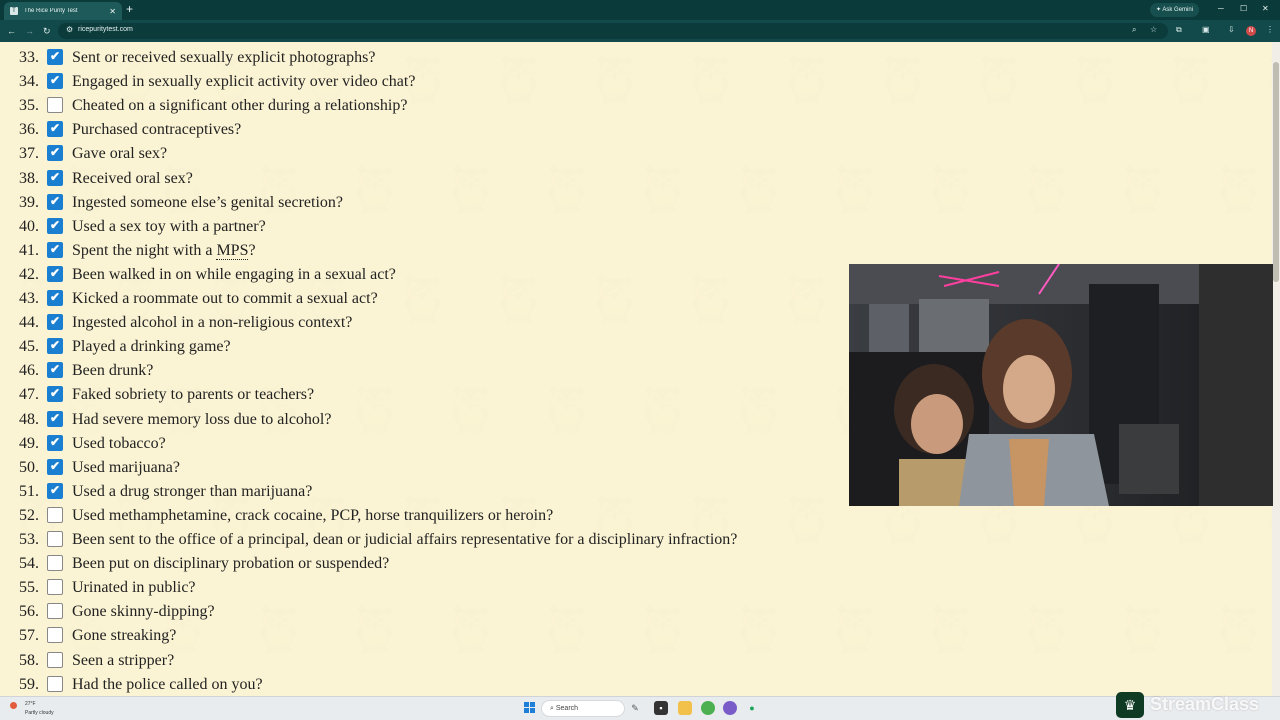 The image size is (1280, 720). Describe the element at coordinates (1270, 29) in the screenshot. I see `menu-icon: ⋮` at that location.